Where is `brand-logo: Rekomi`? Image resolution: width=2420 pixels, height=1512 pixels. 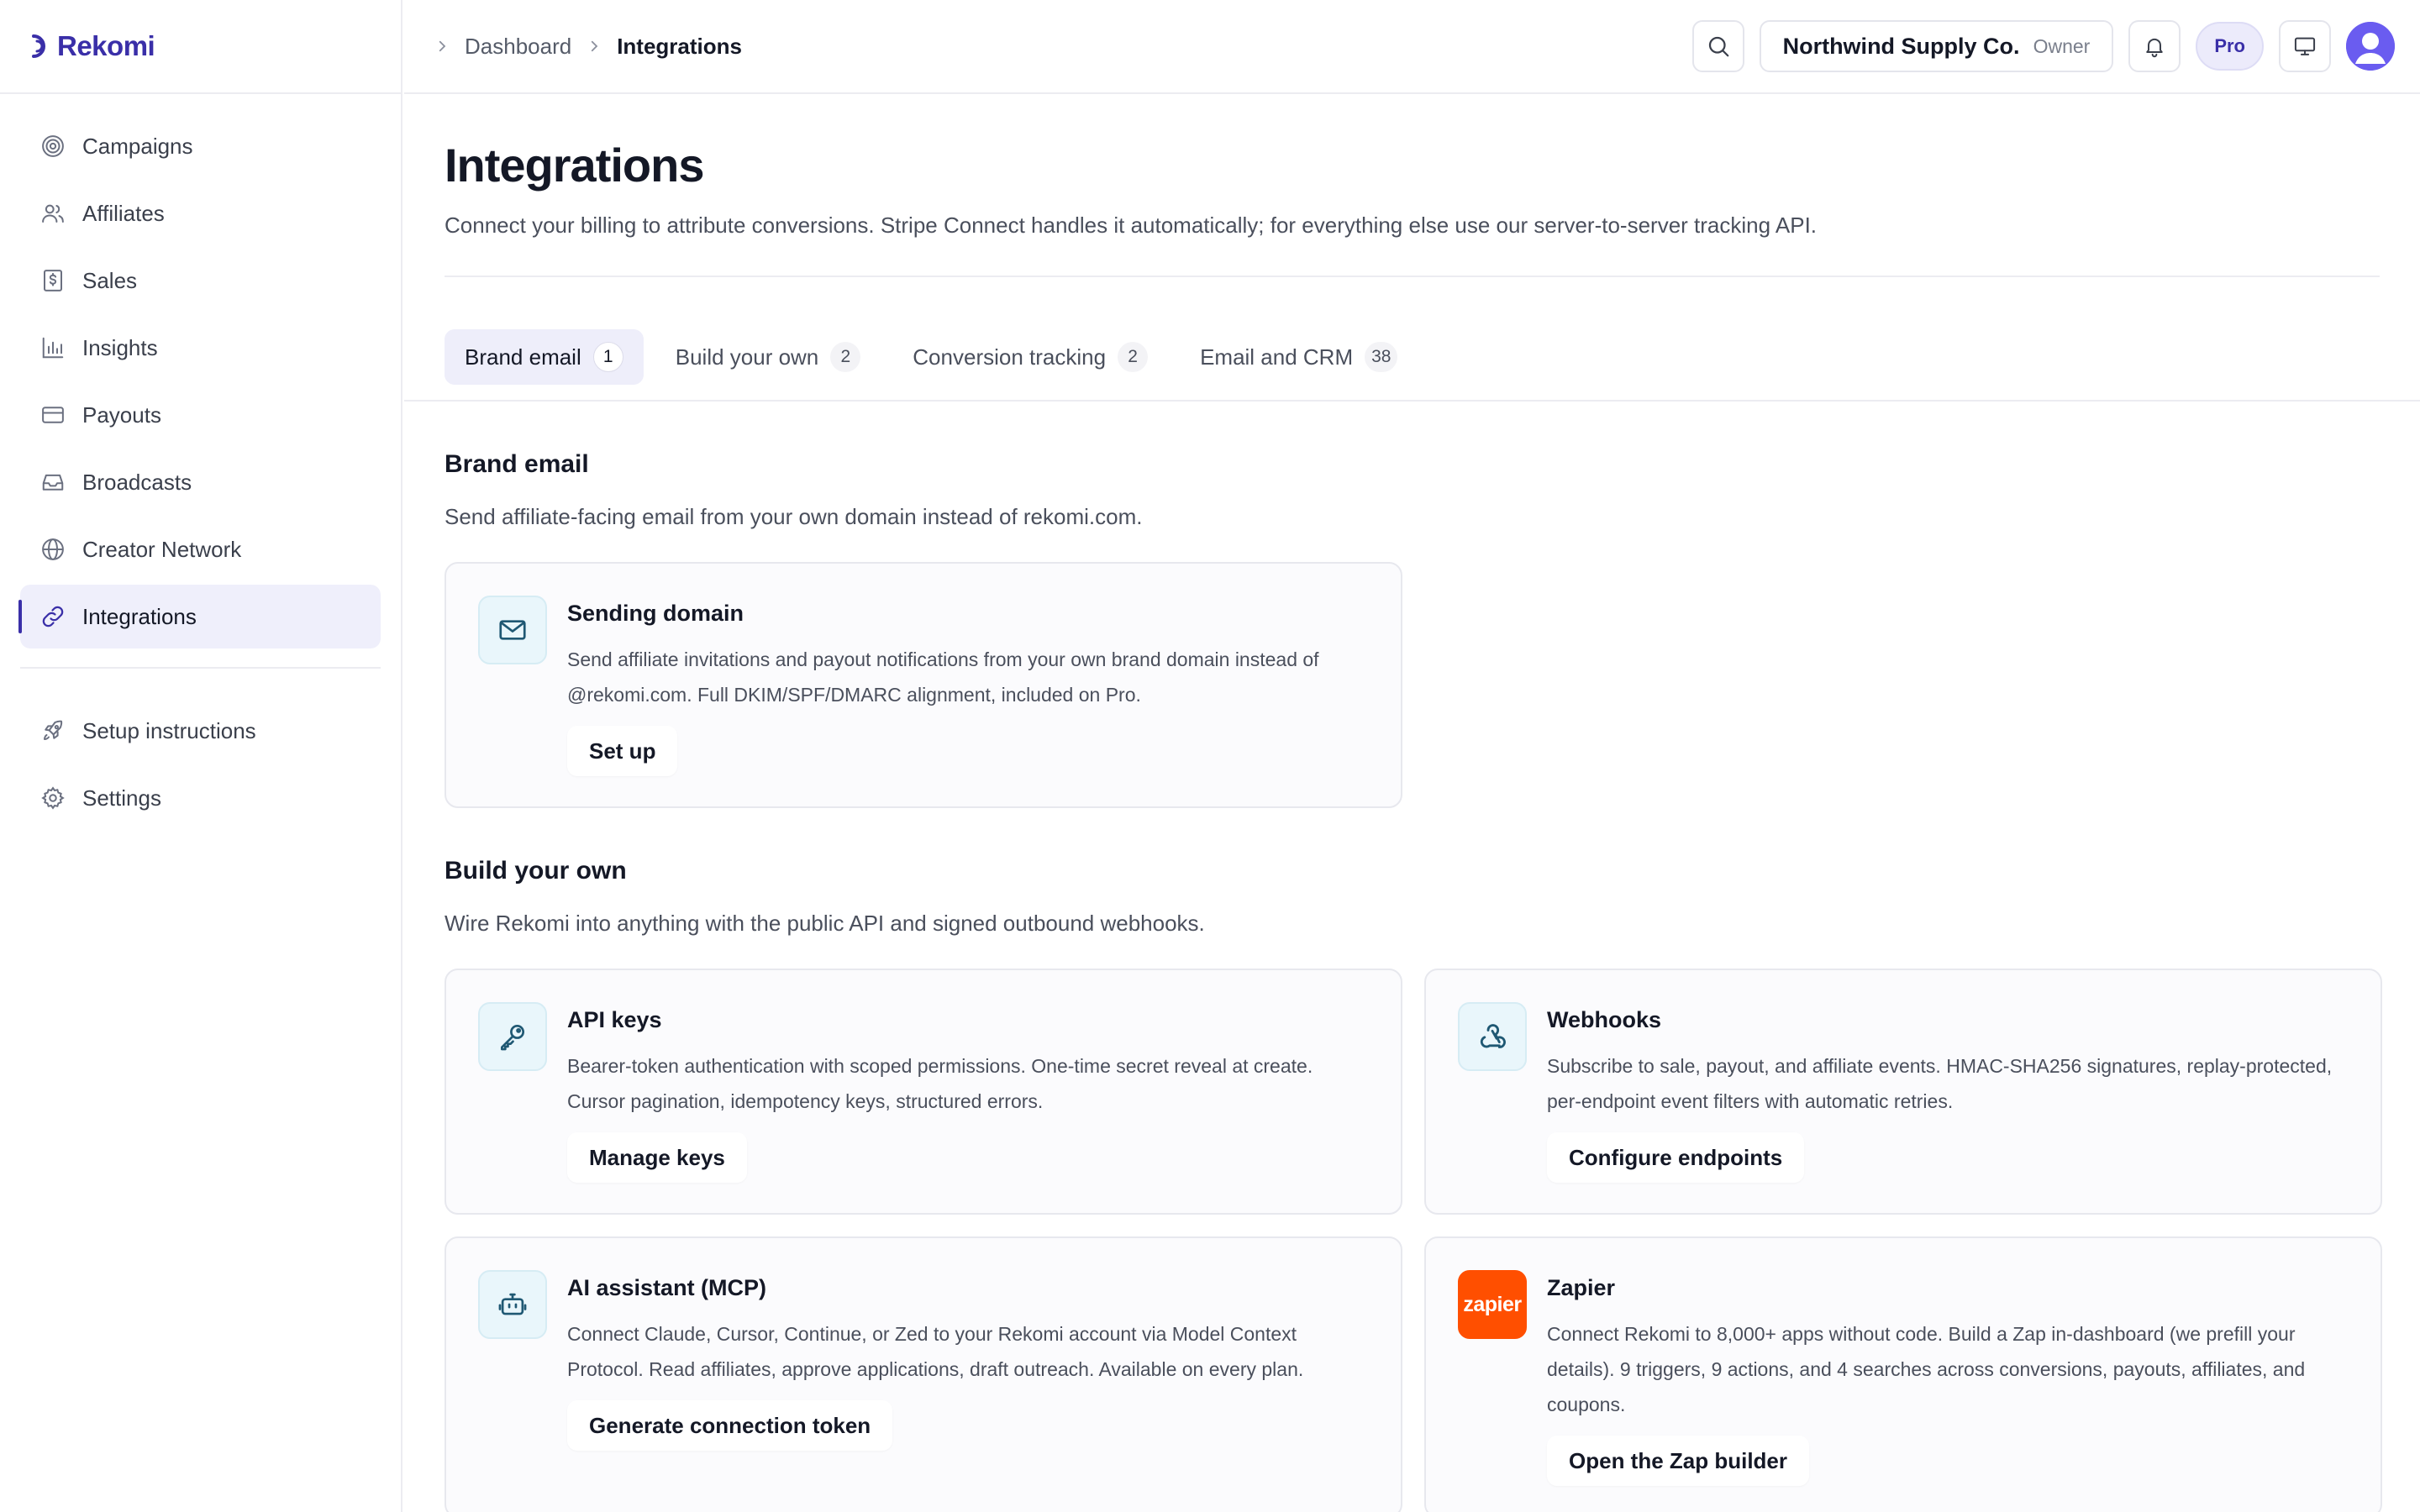
brand-logo: Rekomi is located at coordinates (200, 47).